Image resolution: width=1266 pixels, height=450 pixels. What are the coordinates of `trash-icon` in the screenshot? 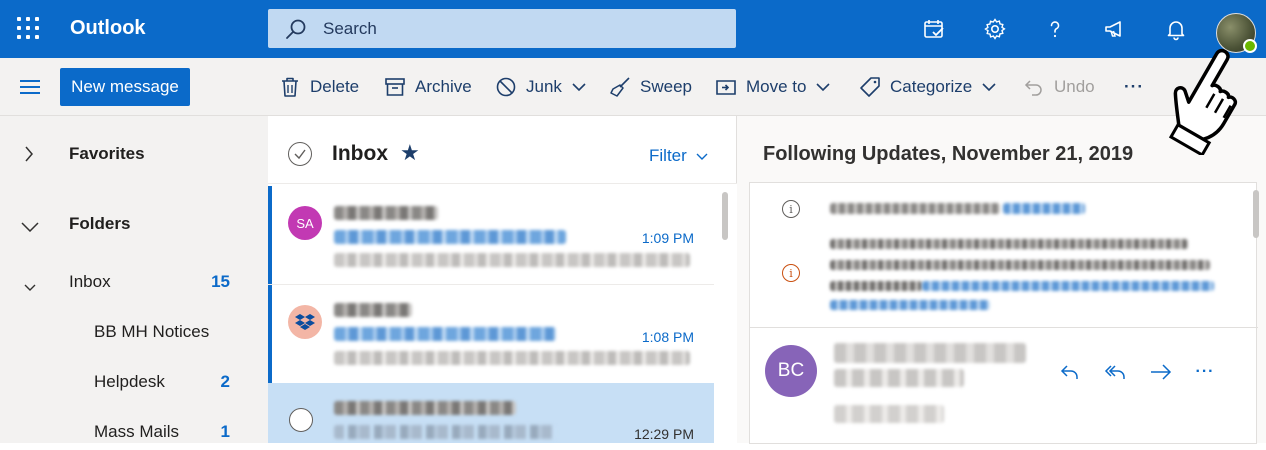 It's located at (290, 87).